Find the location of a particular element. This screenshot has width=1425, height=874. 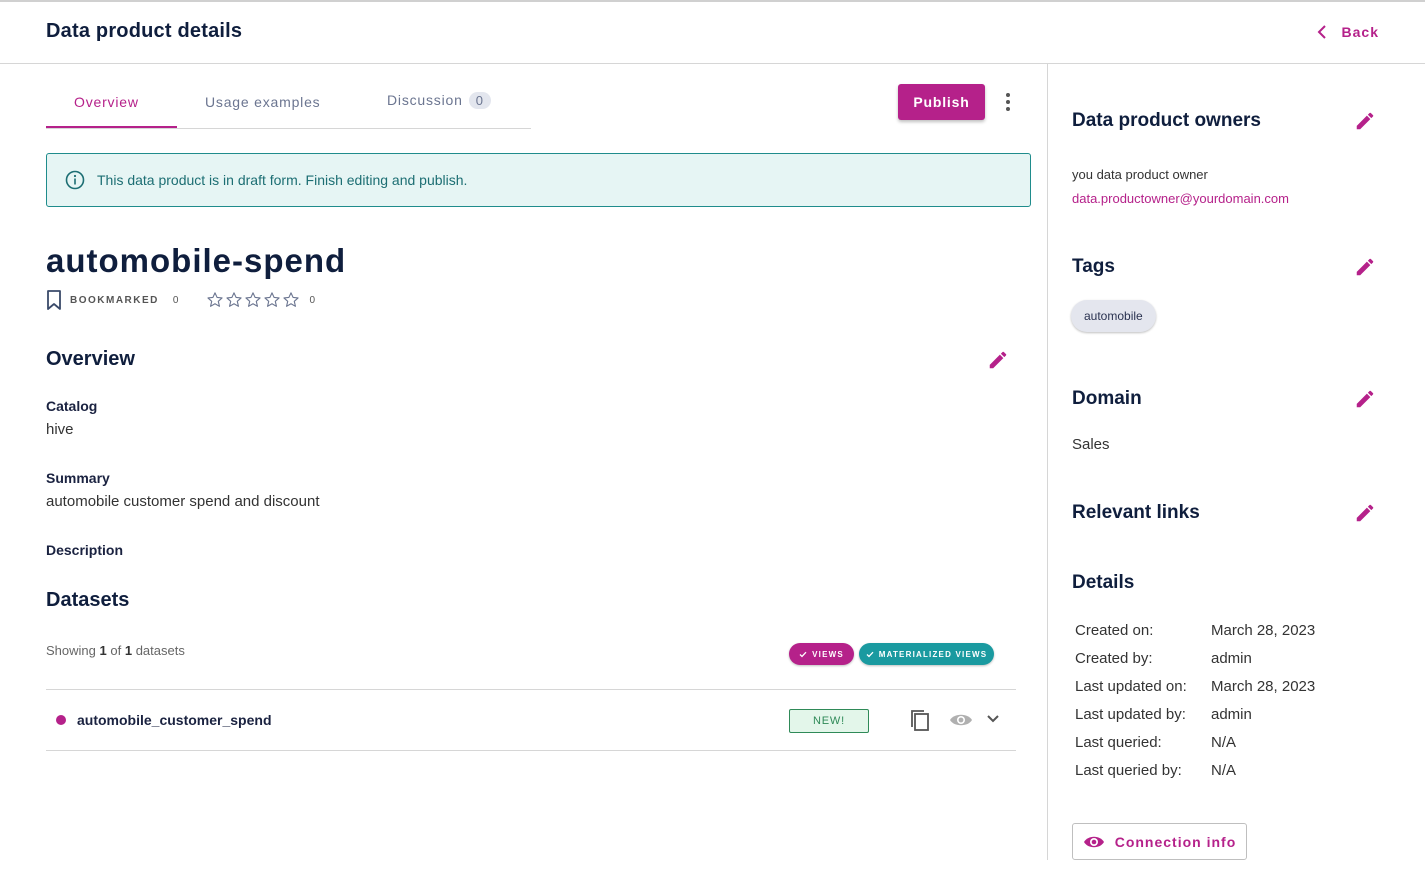

tab-usage-examples: Usage examples is located at coordinates (262, 102).